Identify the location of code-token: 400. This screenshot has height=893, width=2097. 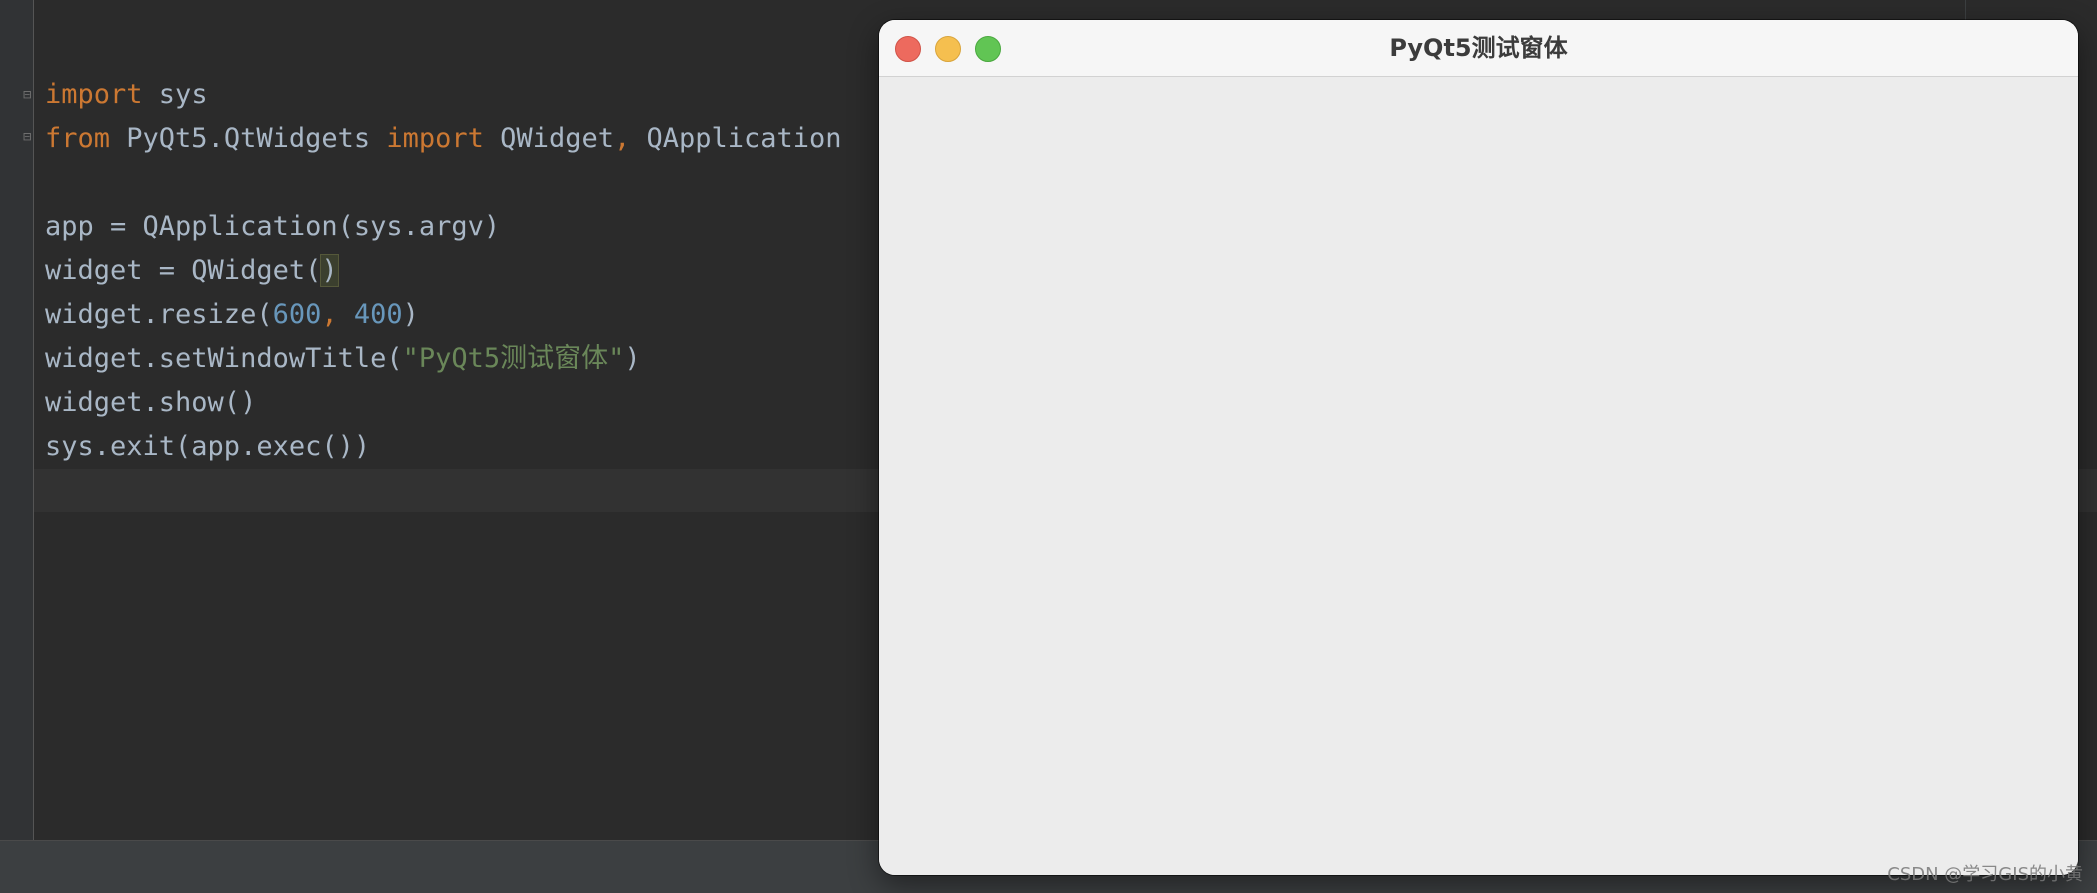
(378, 314).